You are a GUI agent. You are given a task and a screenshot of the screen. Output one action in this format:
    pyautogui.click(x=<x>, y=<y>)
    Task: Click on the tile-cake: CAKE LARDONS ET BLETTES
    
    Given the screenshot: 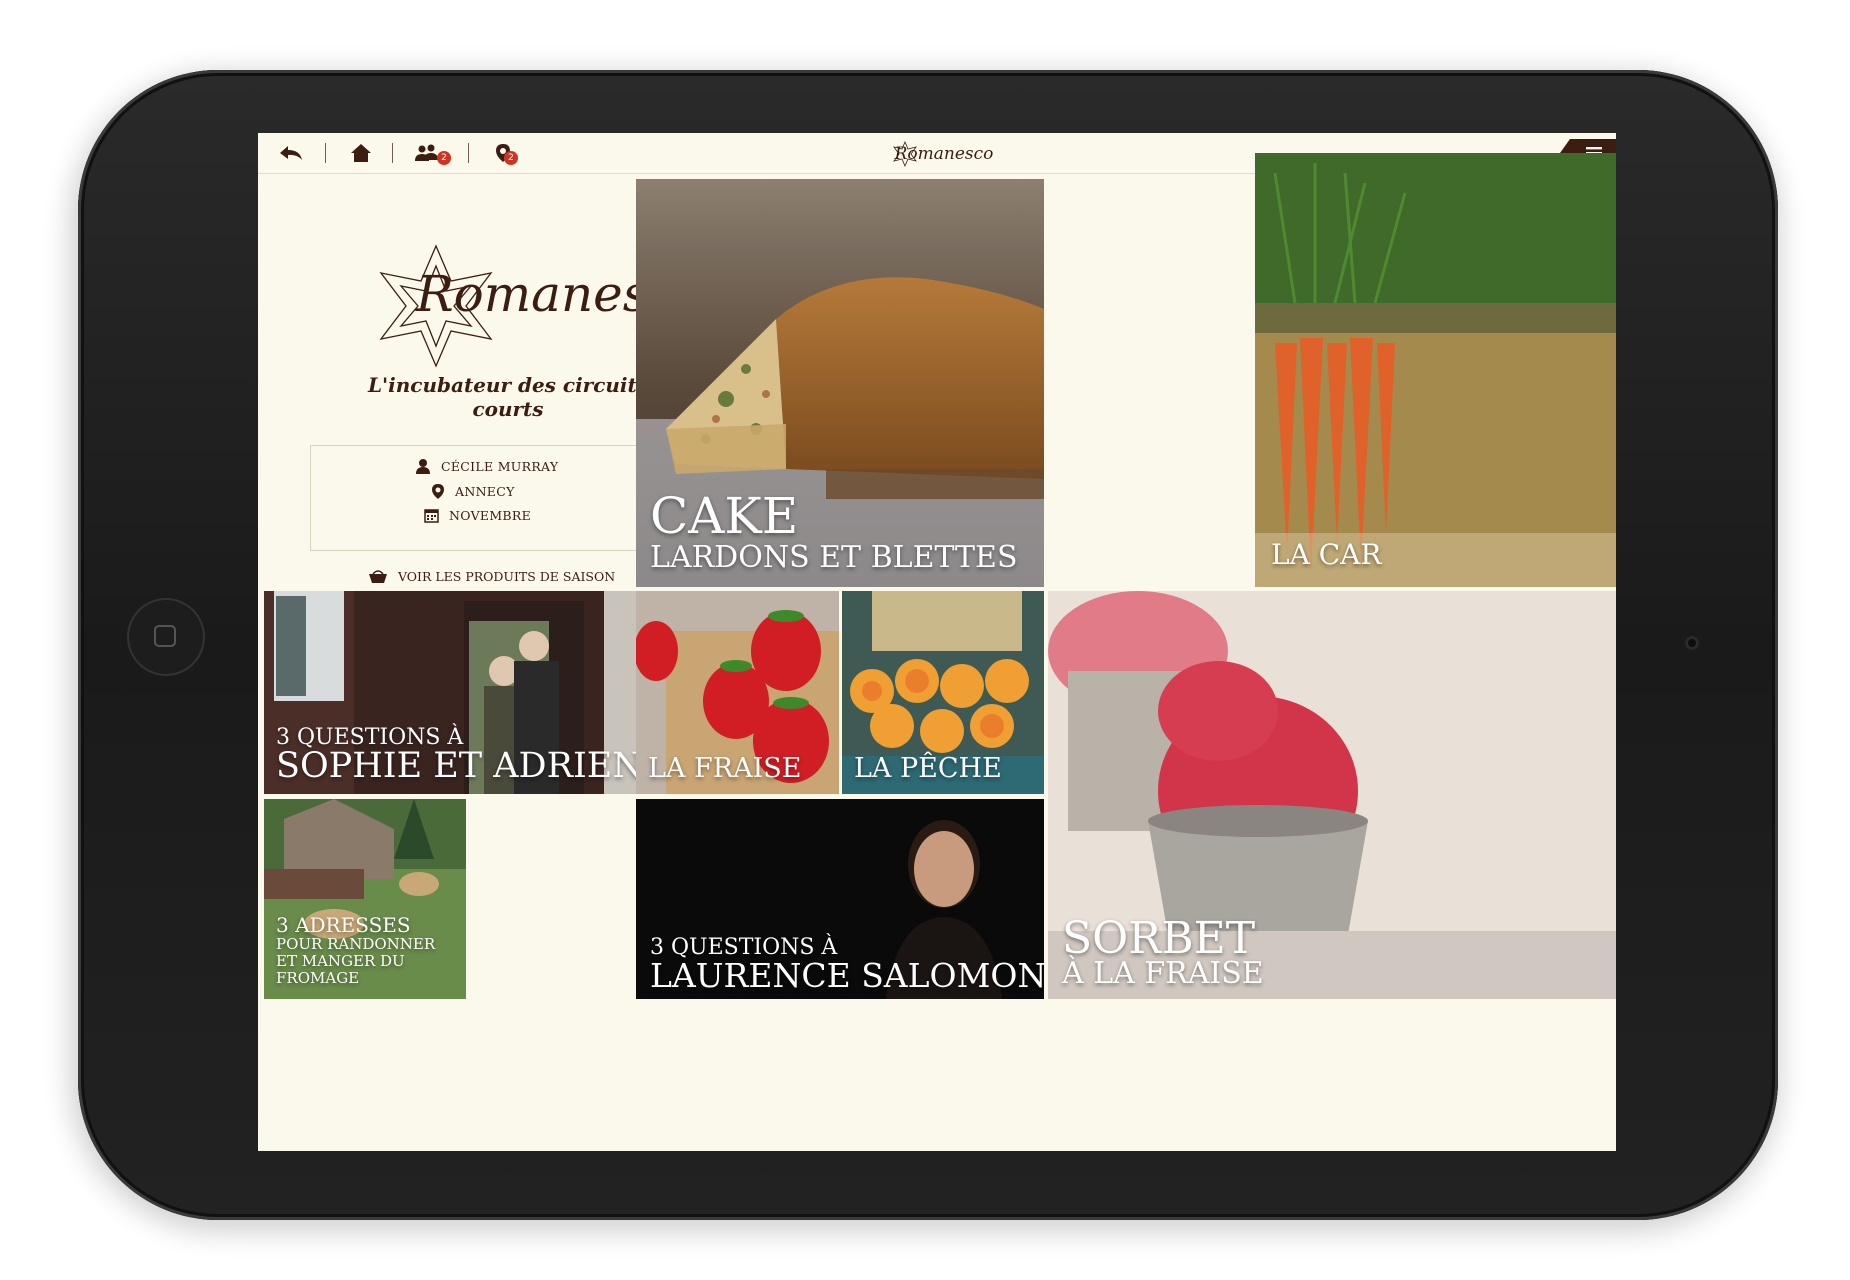 What is the action you would take?
    pyautogui.click(x=840, y=383)
    